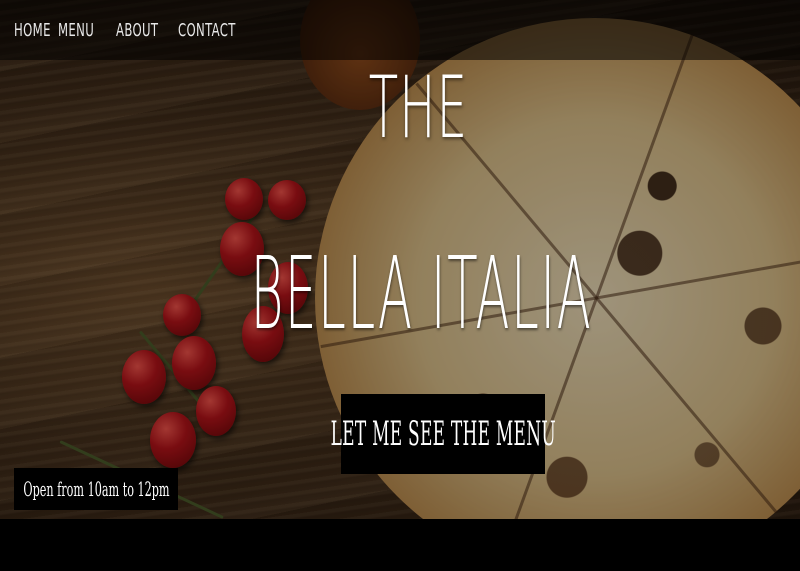  What do you see at coordinates (418, 108) in the screenshot?
I see `hero-title-the: The` at bounding box center [418, 108].